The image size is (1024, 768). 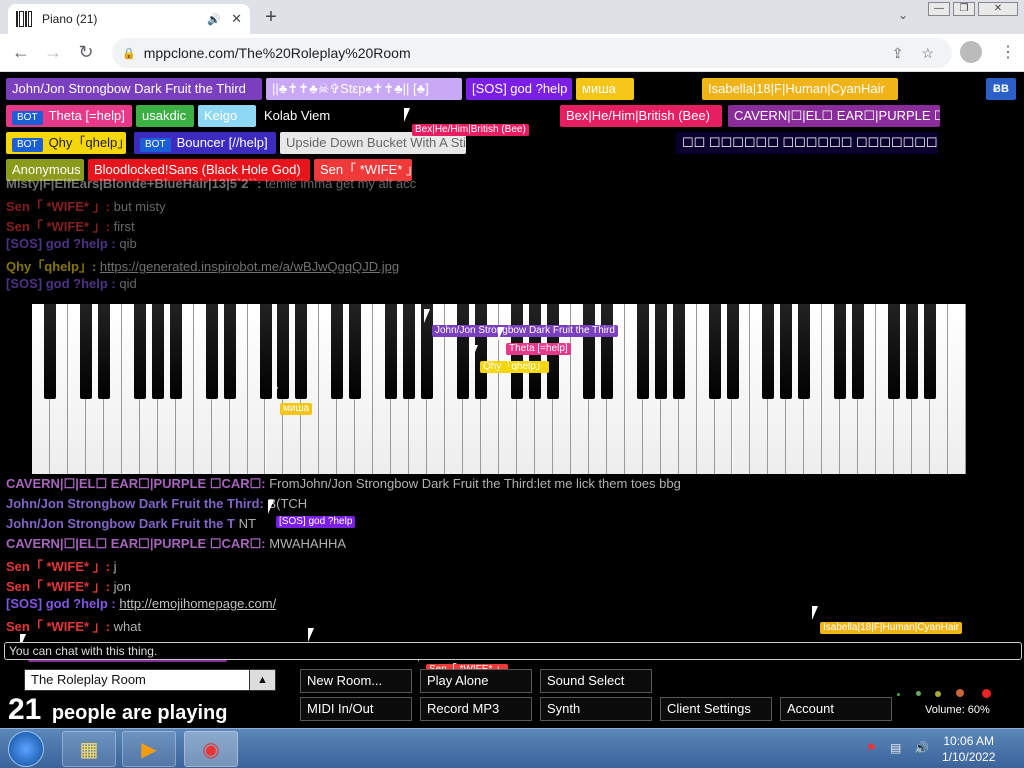 What do you see at coordinates (53, 52) in the screenshot?
I see `forward-icon: →` at bounding box center [53, 52].